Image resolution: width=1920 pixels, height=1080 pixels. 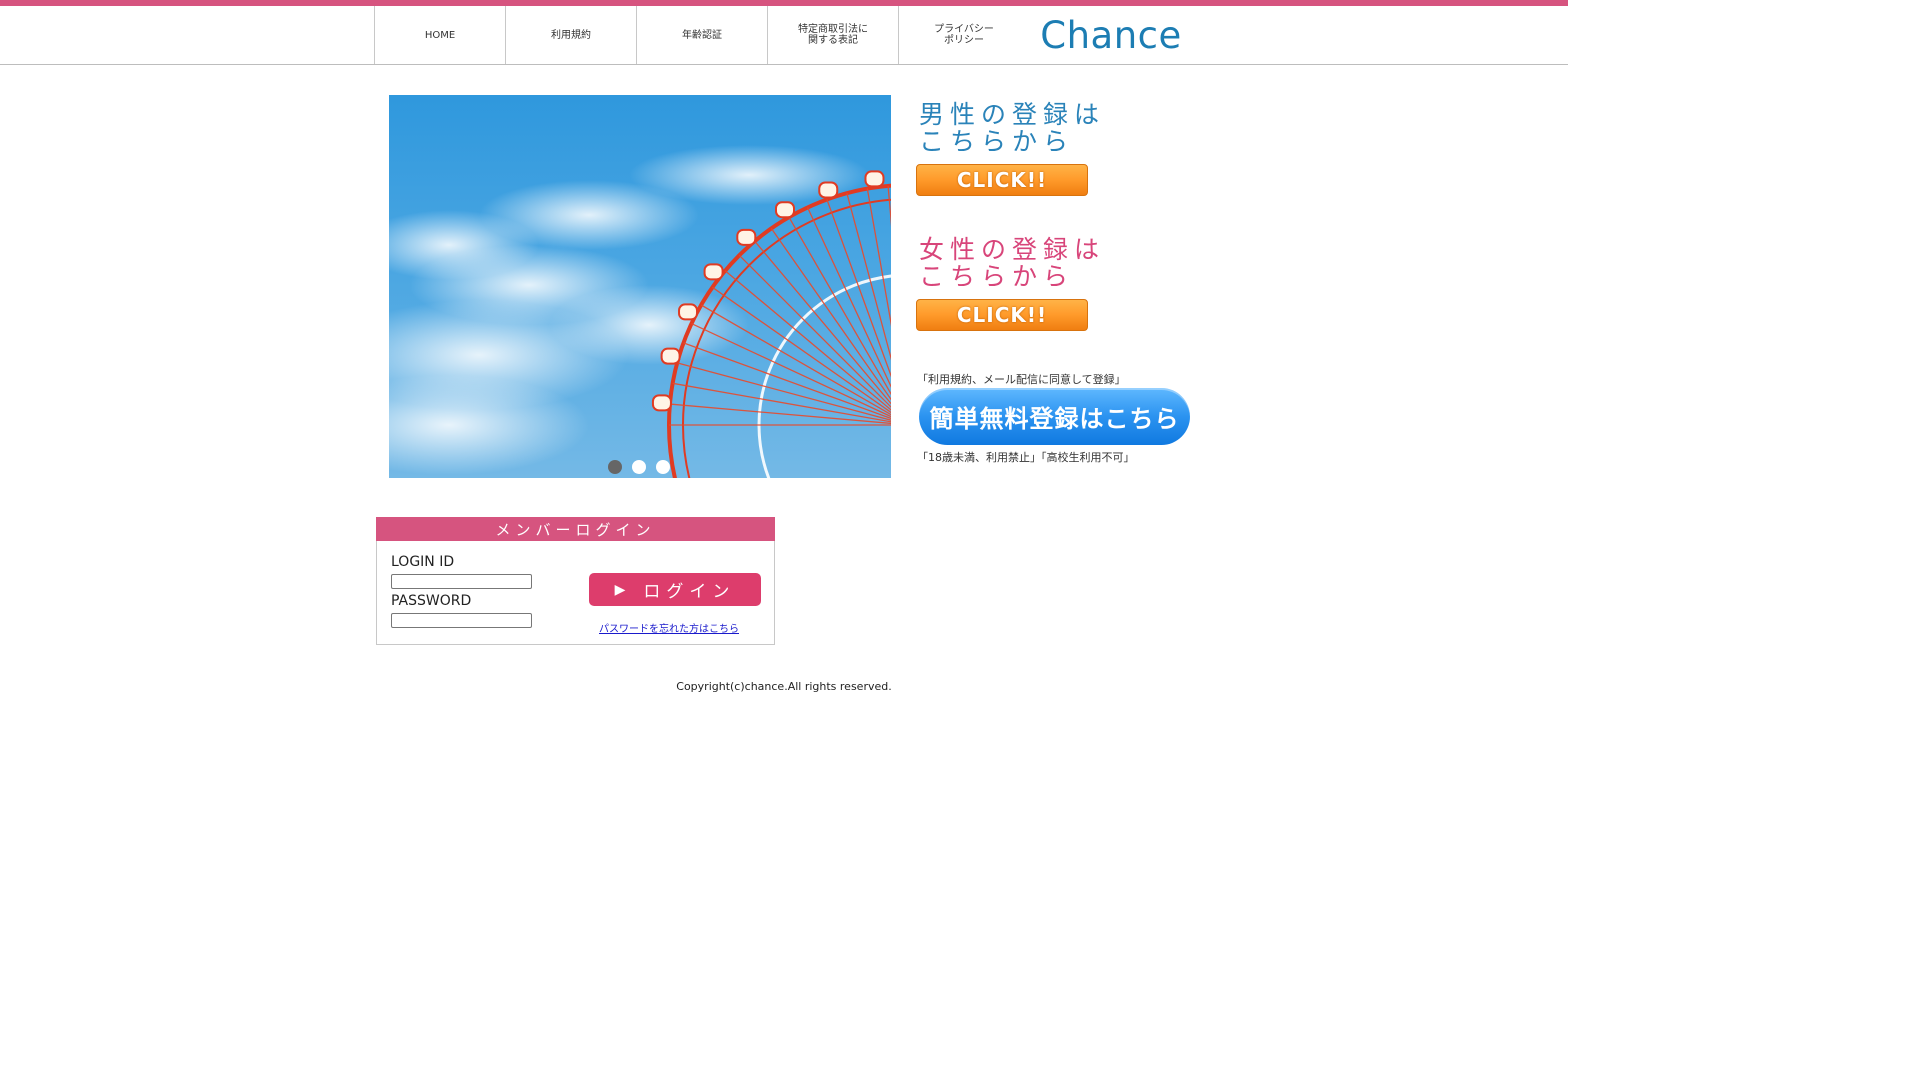 I want to click on login-id-input, so click(x=461, y=581).